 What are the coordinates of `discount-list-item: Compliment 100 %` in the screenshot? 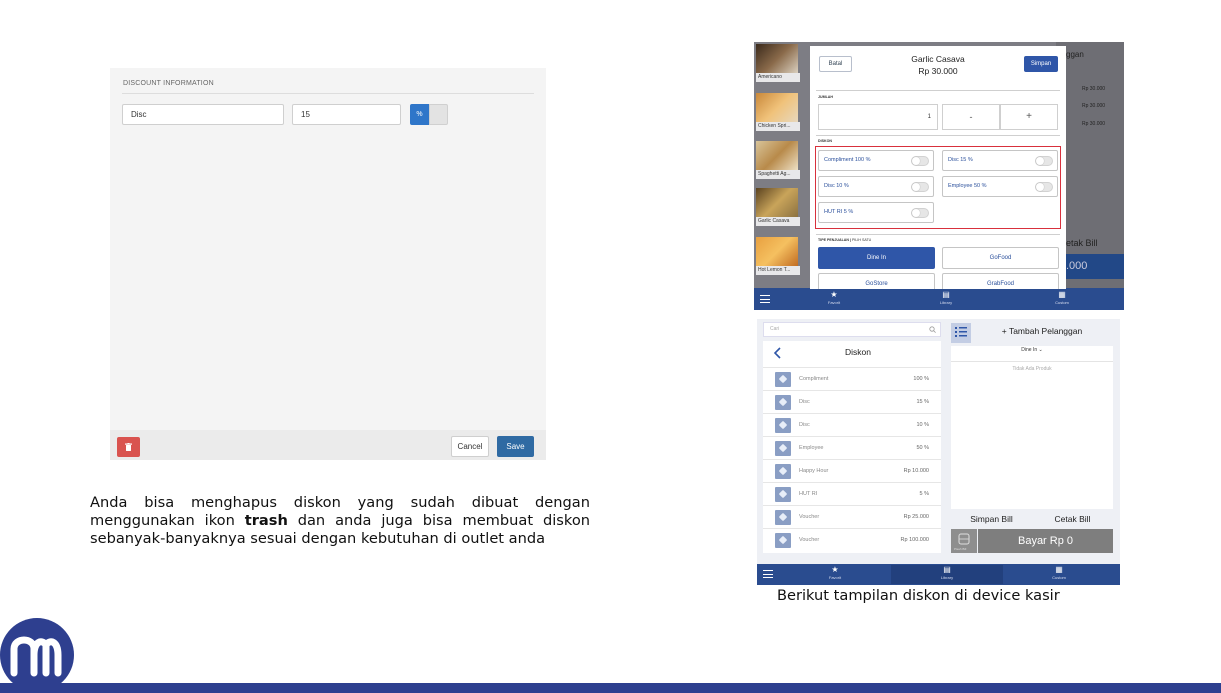 It's located at (852, 378).